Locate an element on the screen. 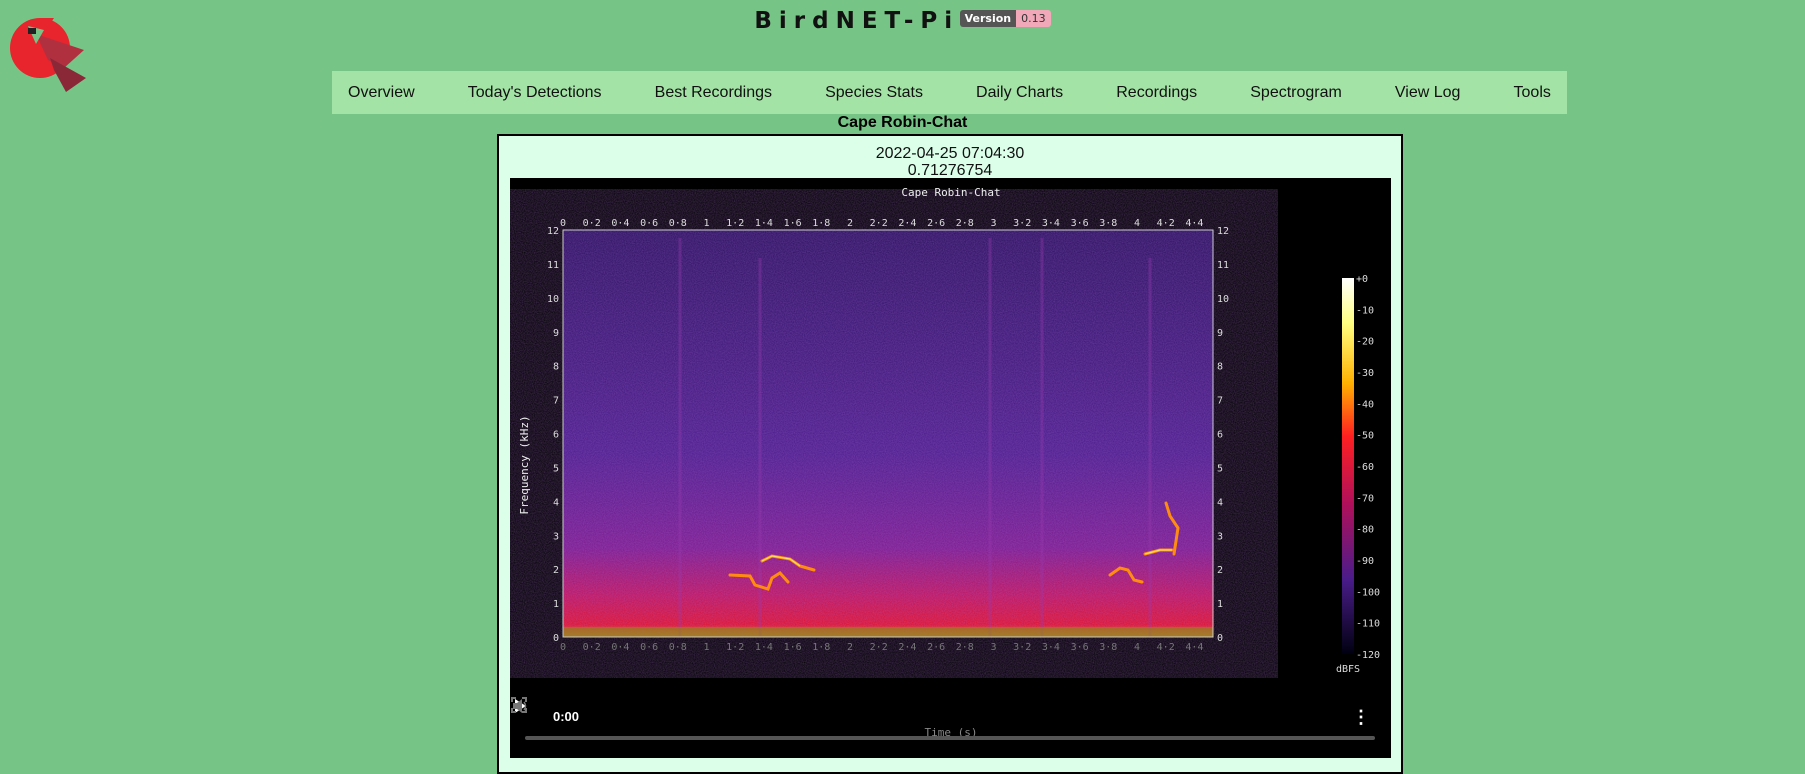  x-tick-label-top: 0·4 is located at coordinates (620, 223).